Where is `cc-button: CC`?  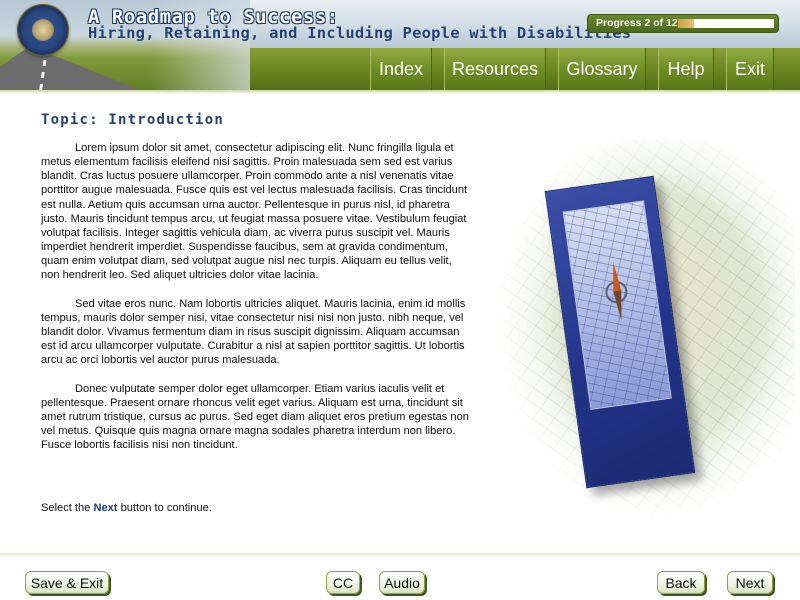
cc-button: CC is located at coordinates (343, 582).